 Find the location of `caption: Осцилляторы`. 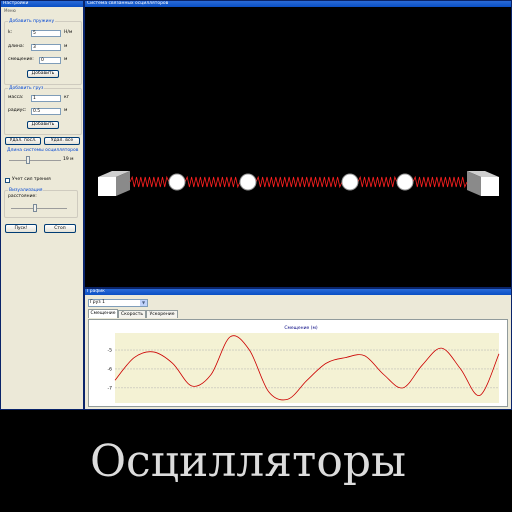

caption: Осцилляторы is located at coordinates (247, 461).